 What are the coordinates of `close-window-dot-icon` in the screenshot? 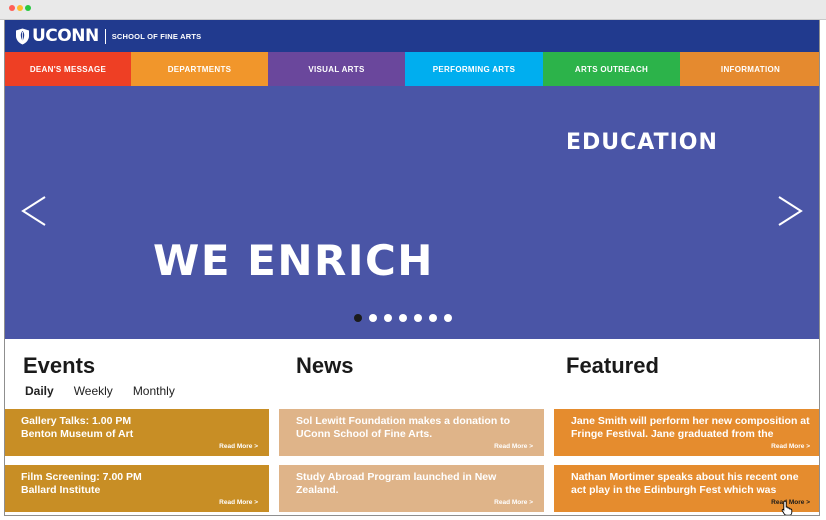 It's located at (12, 8).